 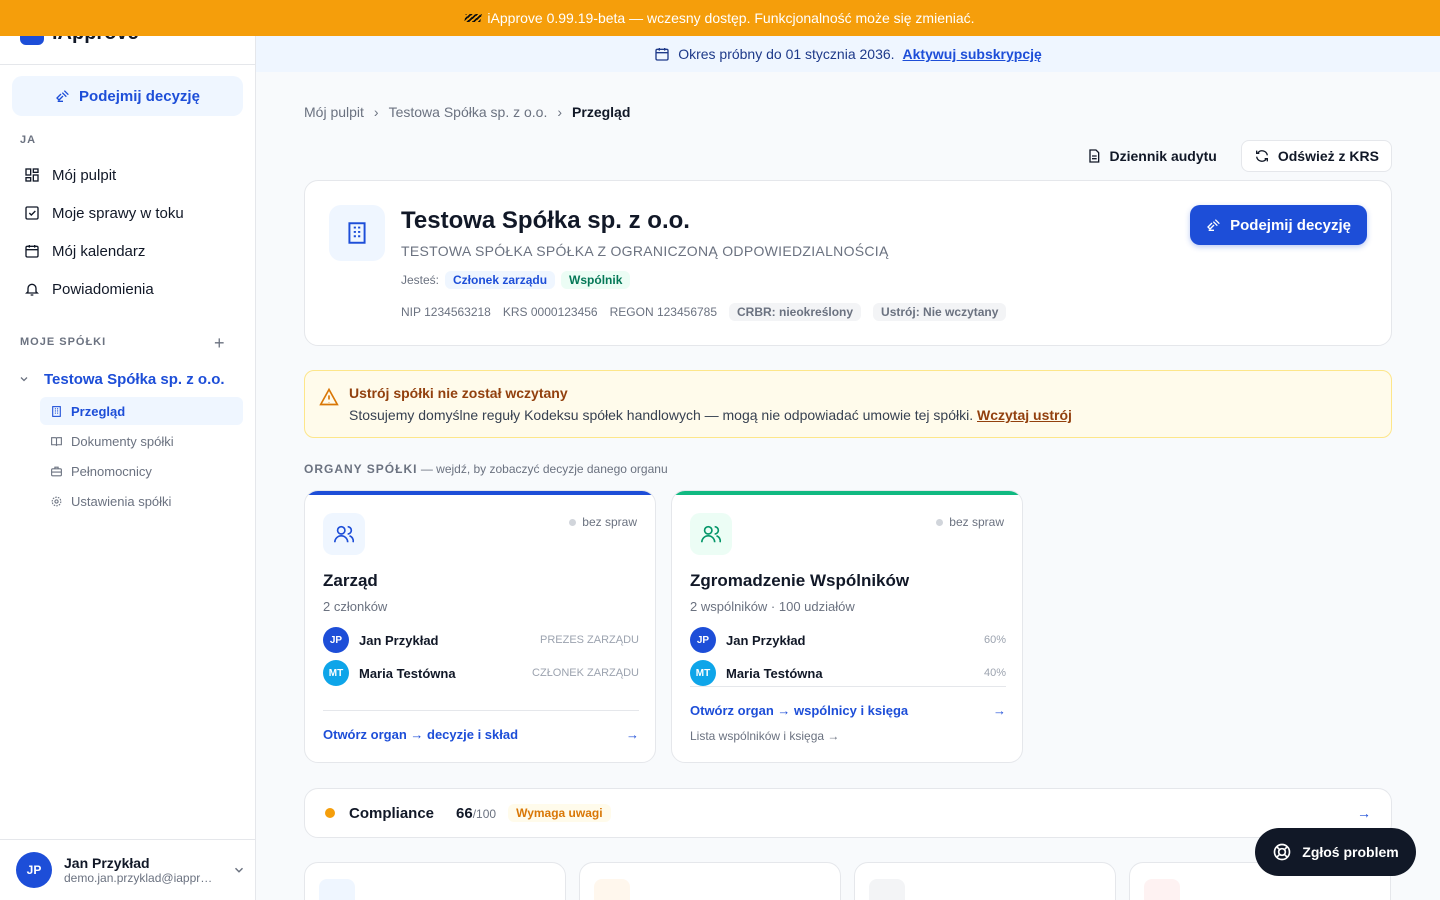 What do you see at coordinates (24, 379) in the screenshot?
I see `chevron-down-icon` at bounding box center [24, 379].